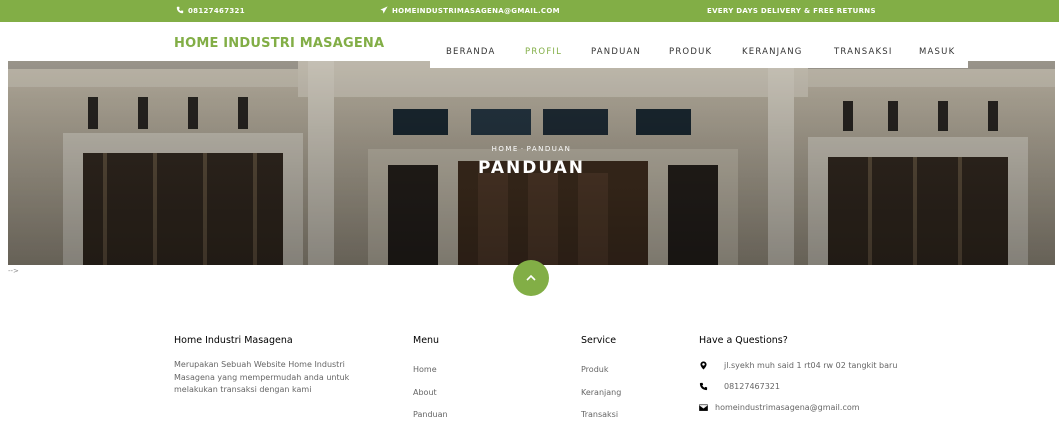 This screenshot has height=428, width=1059. What do you see at coordinates (594, 369) in the screenshot?
I see `footer-service-produk: Produk` at bounding box center [594, 369].